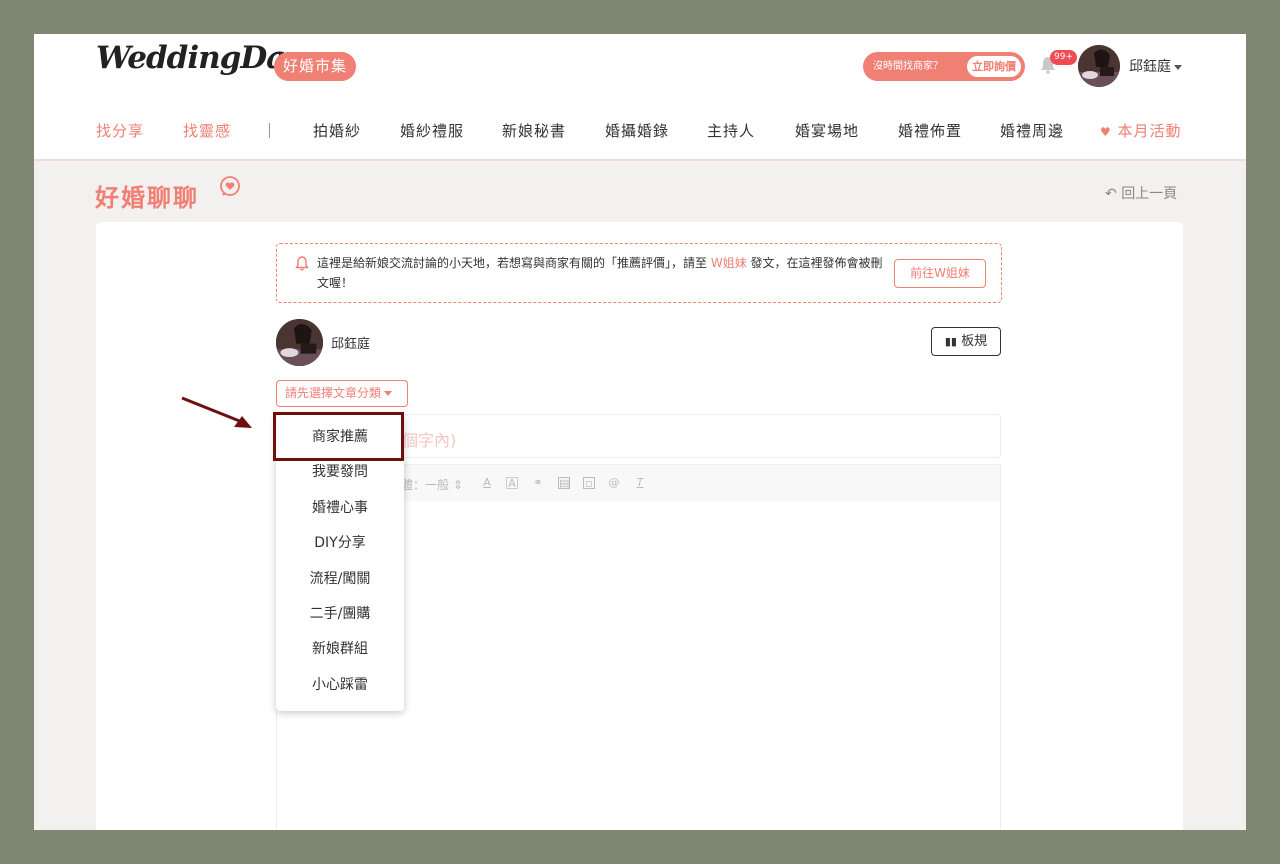 This screenshot has width=1280, height=864. What do you see at coordinates (207, 130) in the screenshot?
I see `nav-item-inspiration: 找靈感` at bounding box center [207, 130].